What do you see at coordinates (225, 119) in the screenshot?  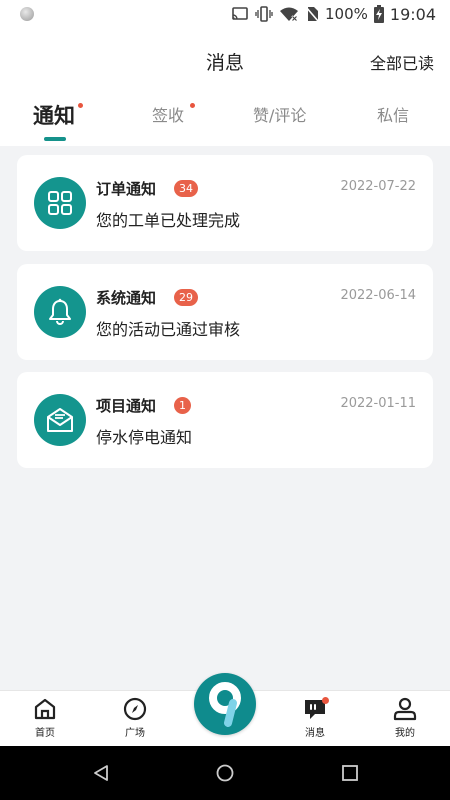 I see `tab-bar: 通知 签收 赞/评论 私信` at bounding box center [225, 119].